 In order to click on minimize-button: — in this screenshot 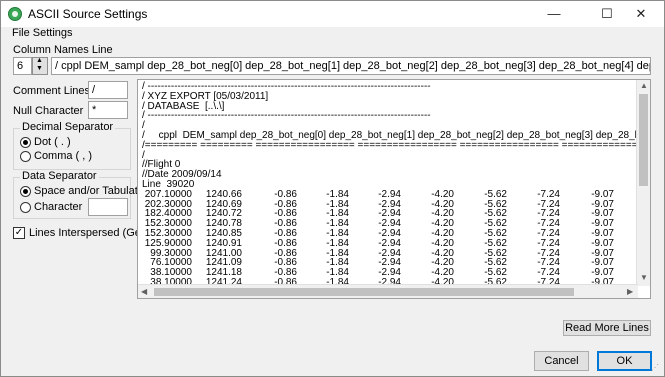, I will do `click(554, 14)`.